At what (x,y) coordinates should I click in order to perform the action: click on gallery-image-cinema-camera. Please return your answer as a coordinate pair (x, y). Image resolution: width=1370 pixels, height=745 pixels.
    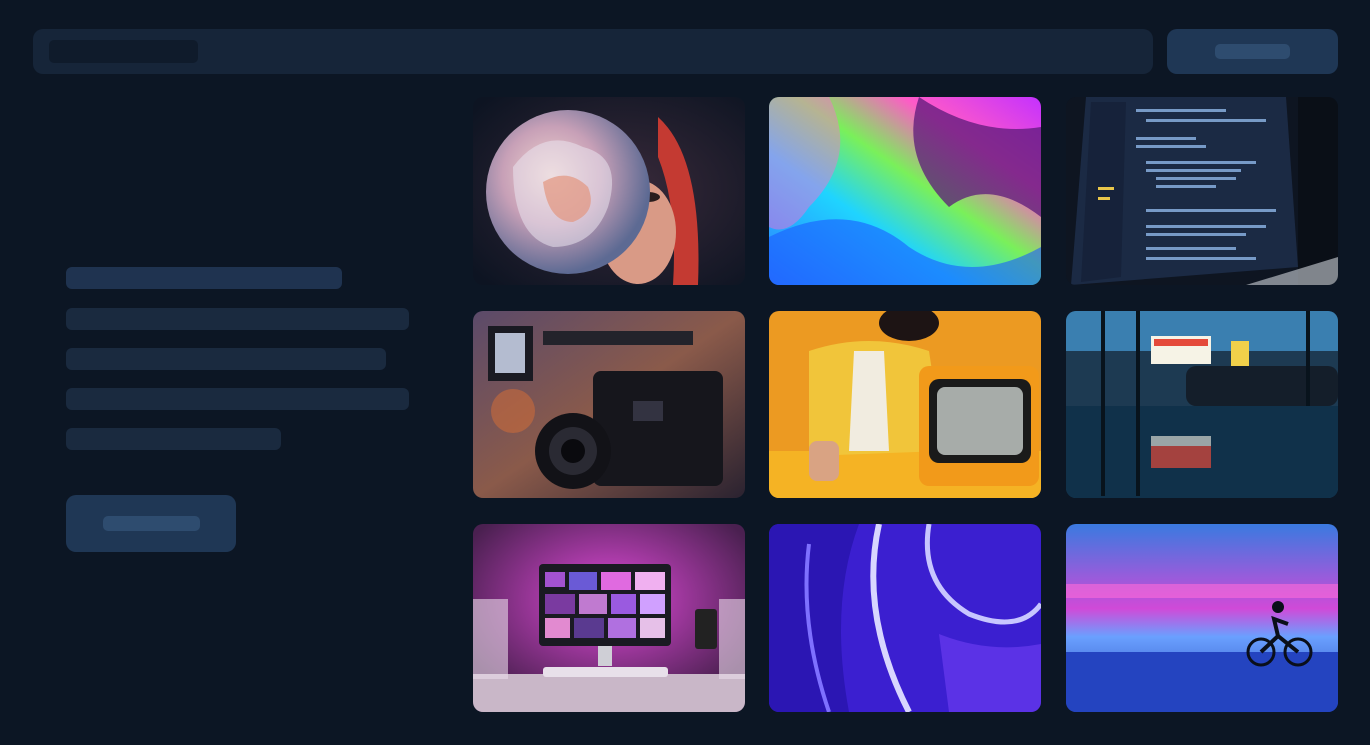
    Looking at the image, I should click on (609, 404).